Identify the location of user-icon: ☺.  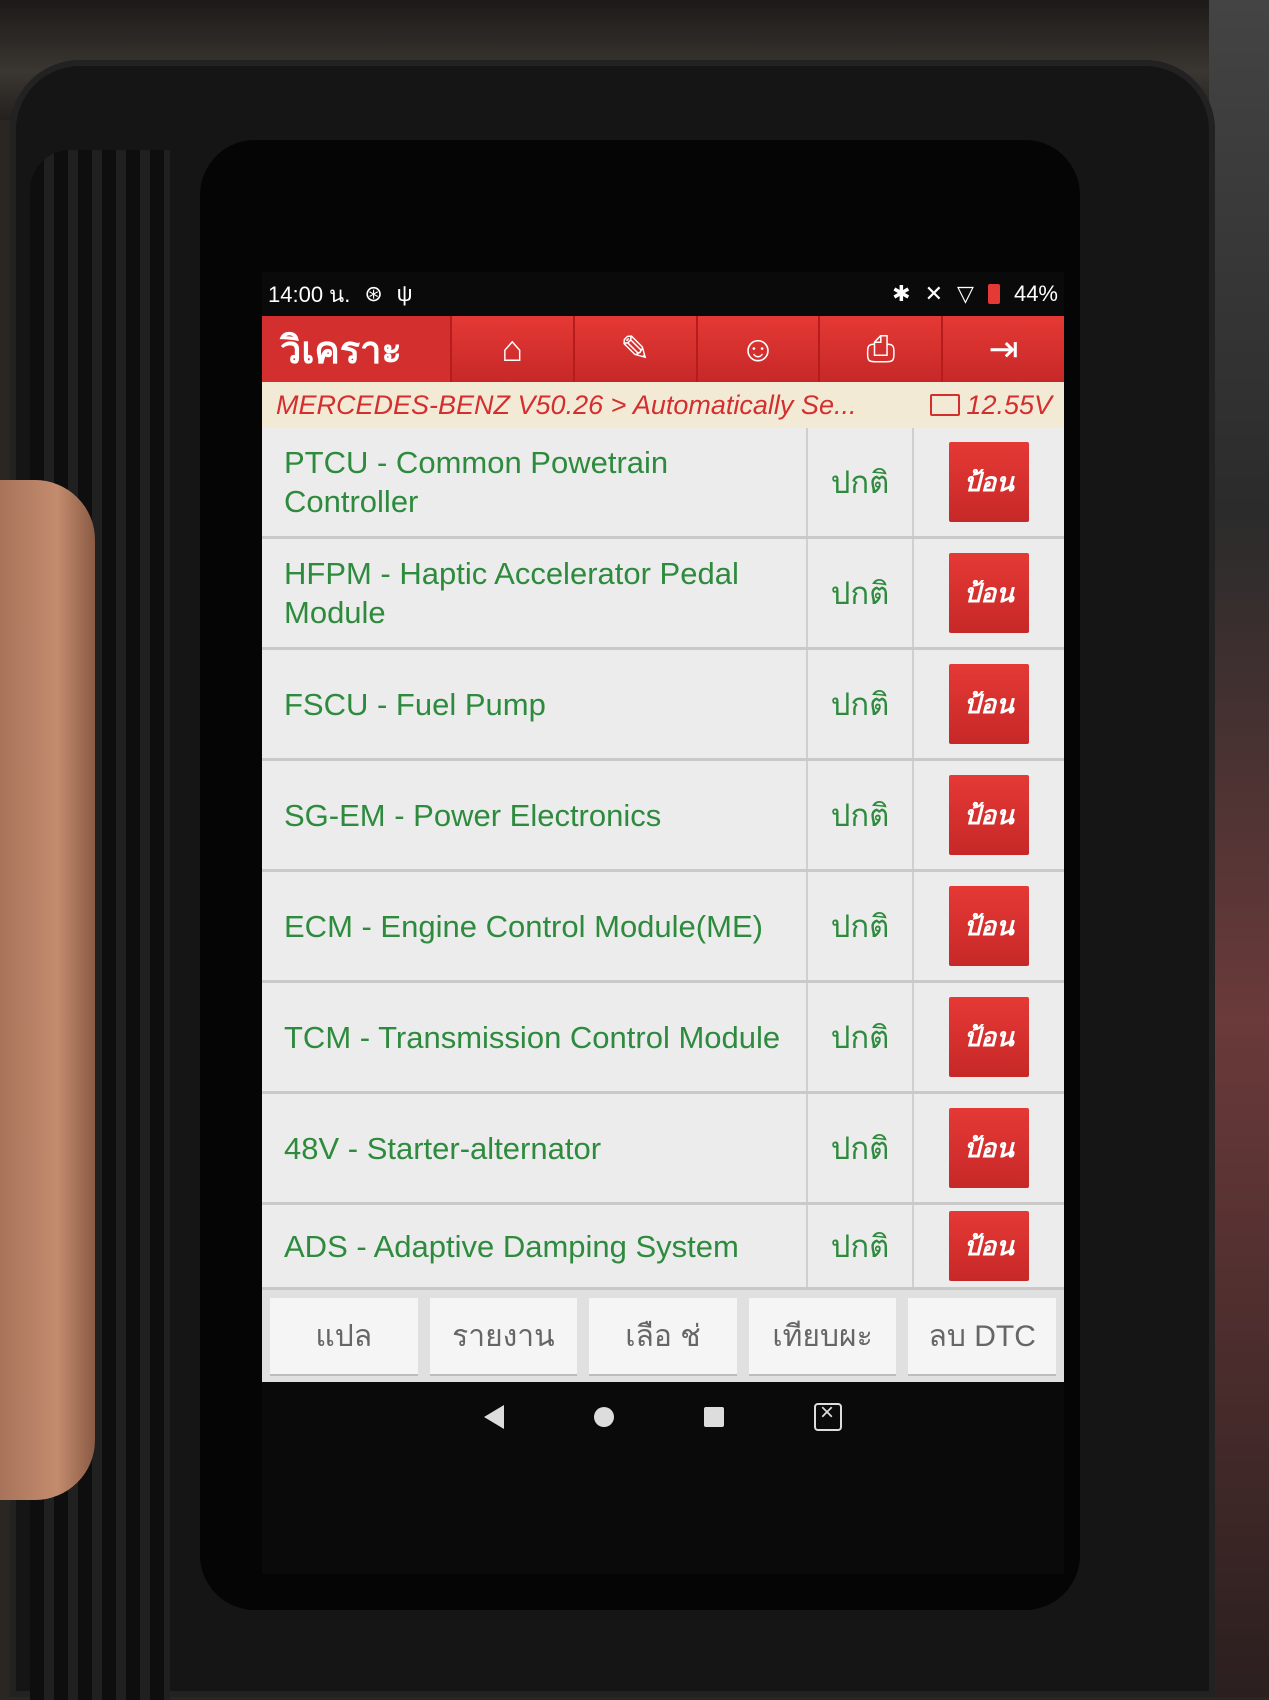
(758, 348).